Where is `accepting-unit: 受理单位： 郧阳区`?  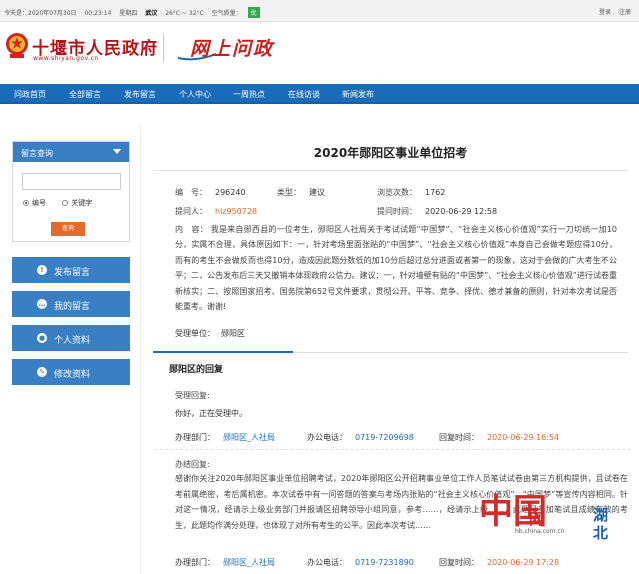
accepting-unit: 受理单位： 郧阳区 is located at coordinates (210, 333).